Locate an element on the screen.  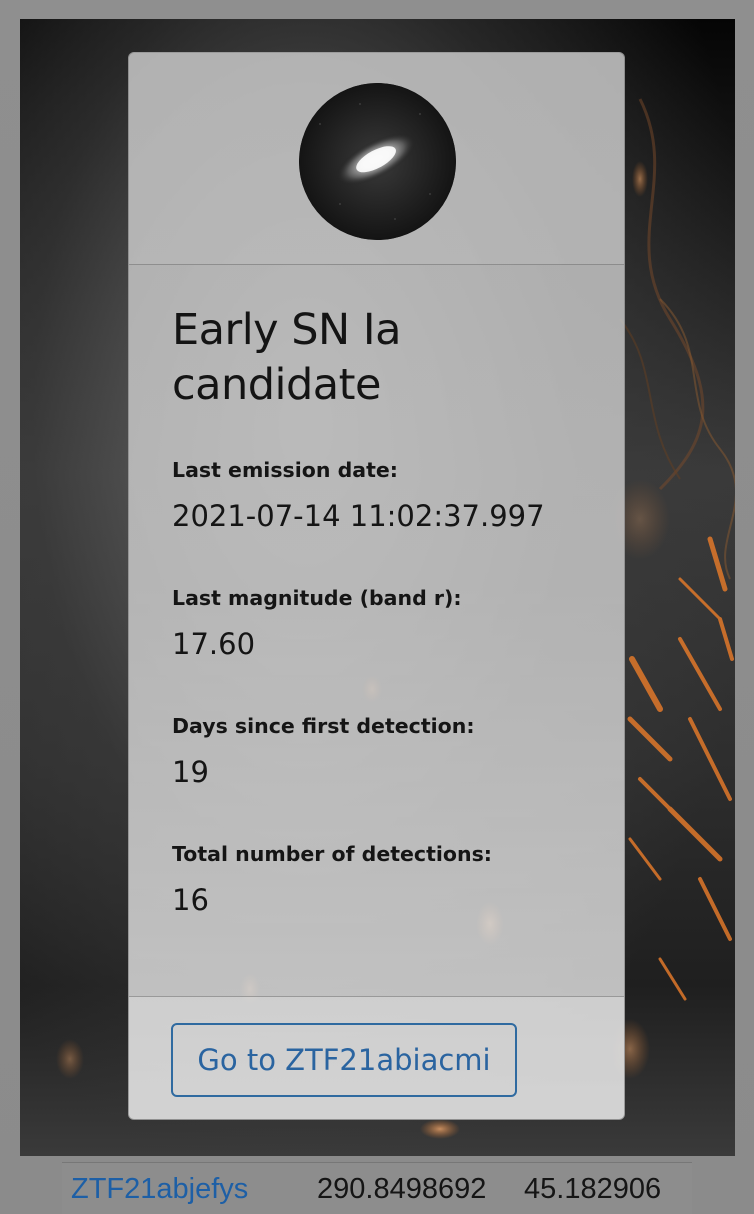
field-label: Last emission date: is located at coordinates (285, 470).